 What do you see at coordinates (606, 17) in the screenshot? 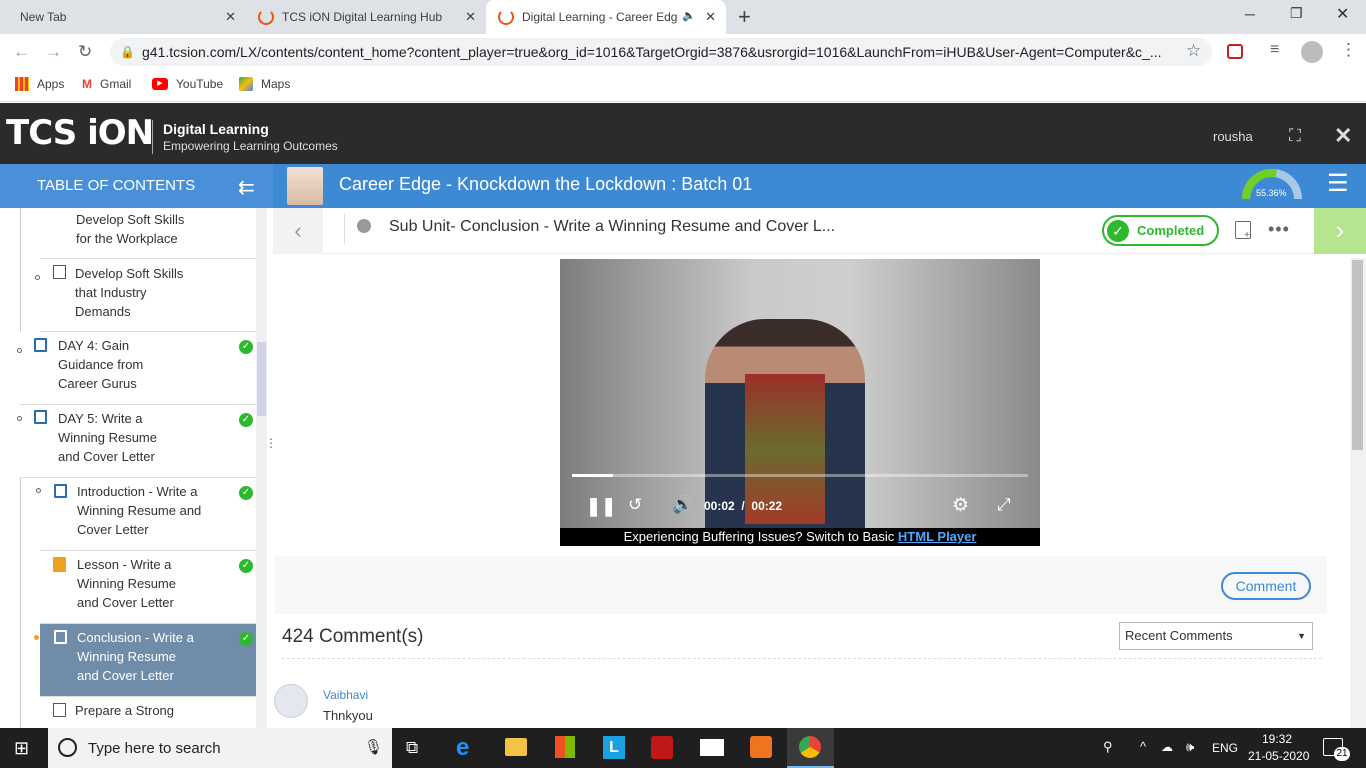
I see `tab-digital-learning: Digital Learning - Career Edg 🔈 ✕` at bounding box center [606, 17].